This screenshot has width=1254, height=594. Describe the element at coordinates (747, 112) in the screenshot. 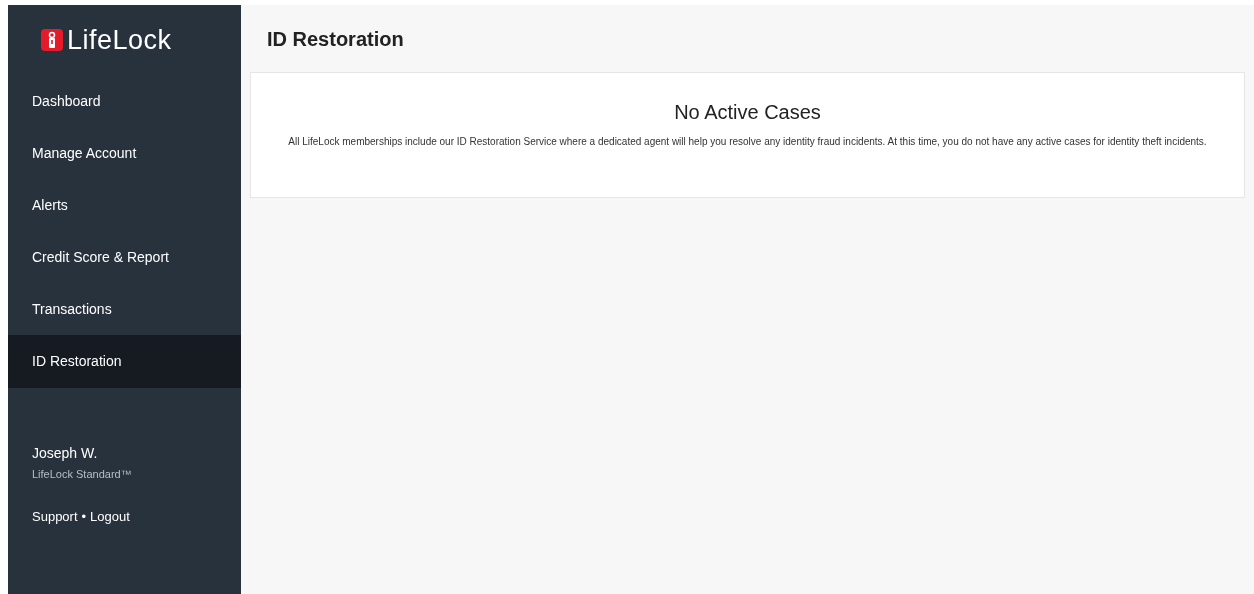

I see `card-title: No Active Cases` at that location.